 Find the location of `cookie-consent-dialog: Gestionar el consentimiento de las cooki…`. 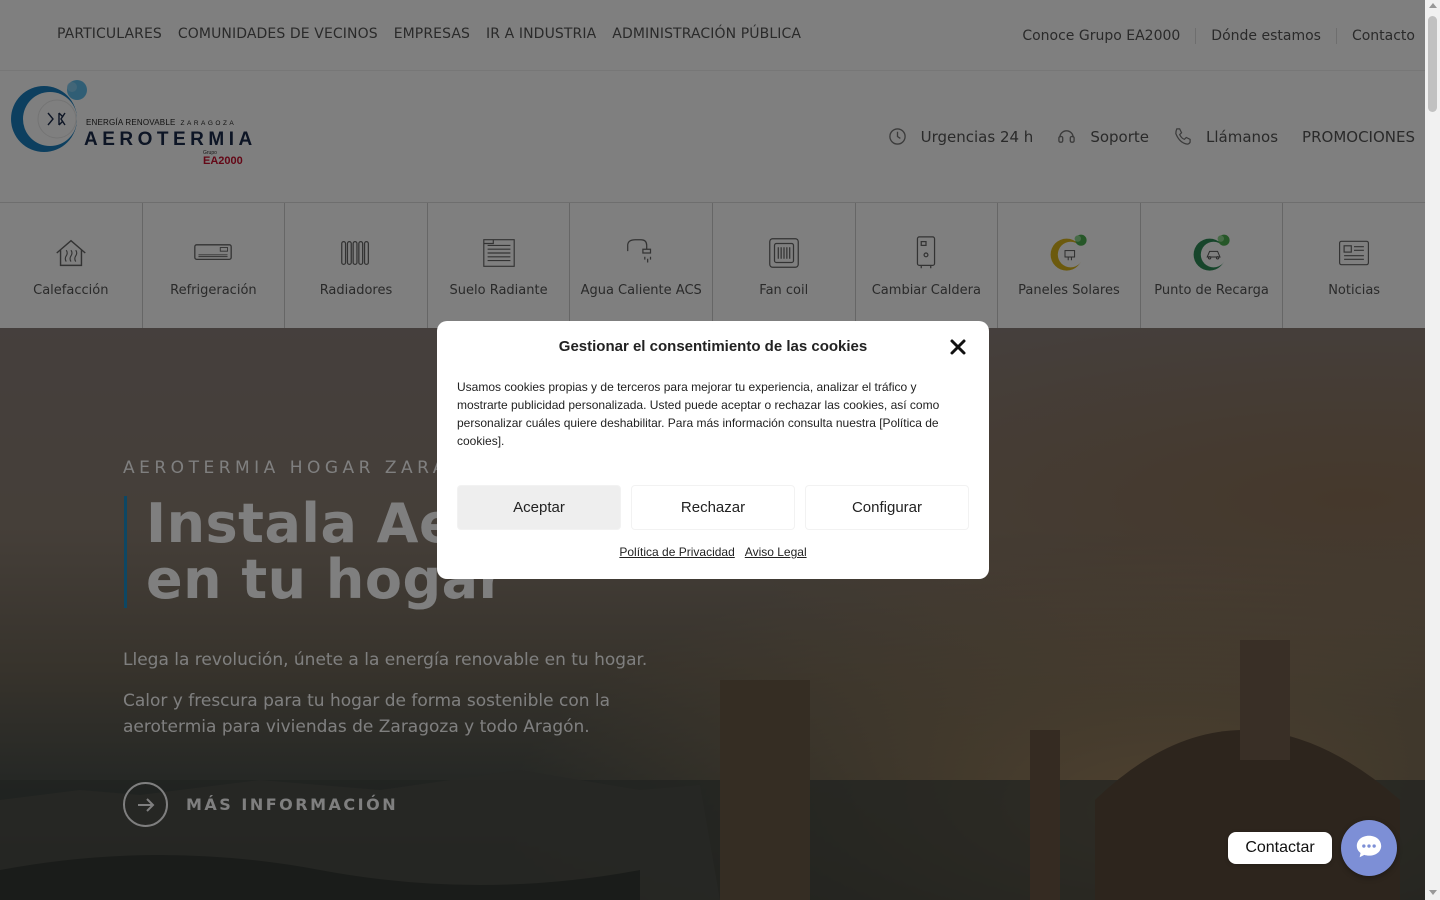

cookie-consent-dialog: Gestionar el consentimiento de las cooki… is located at coordinates (713, 450).